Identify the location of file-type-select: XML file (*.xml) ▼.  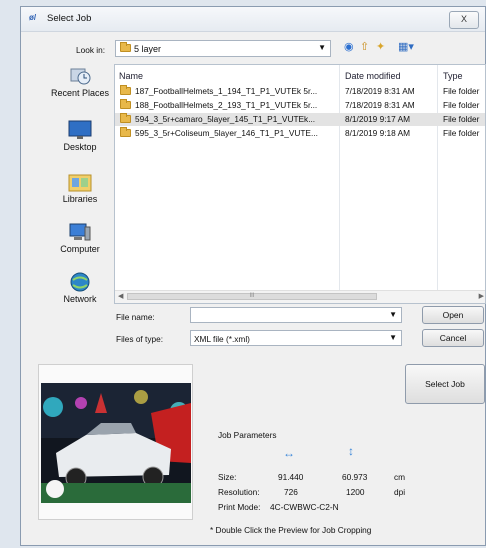
(296, 338).